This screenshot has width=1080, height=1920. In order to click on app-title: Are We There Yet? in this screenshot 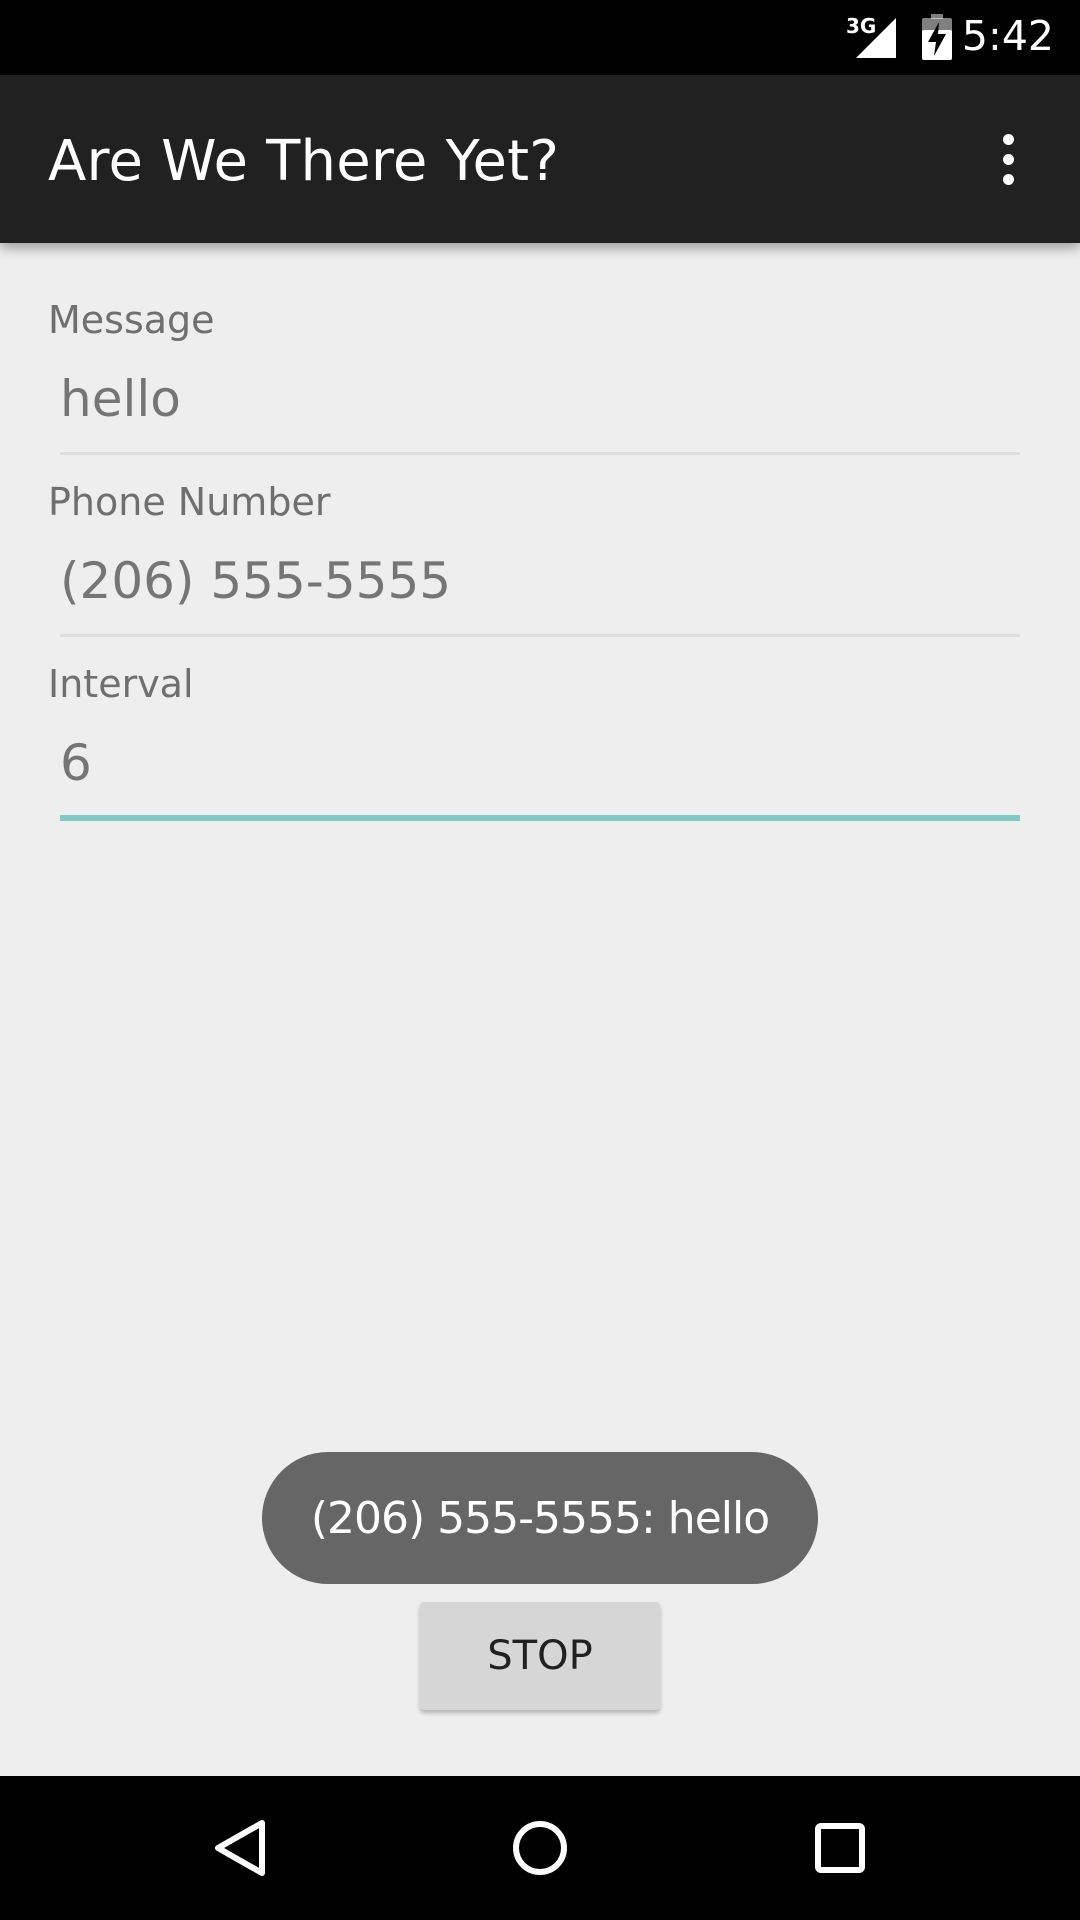, I will do `click(304, 161)`.